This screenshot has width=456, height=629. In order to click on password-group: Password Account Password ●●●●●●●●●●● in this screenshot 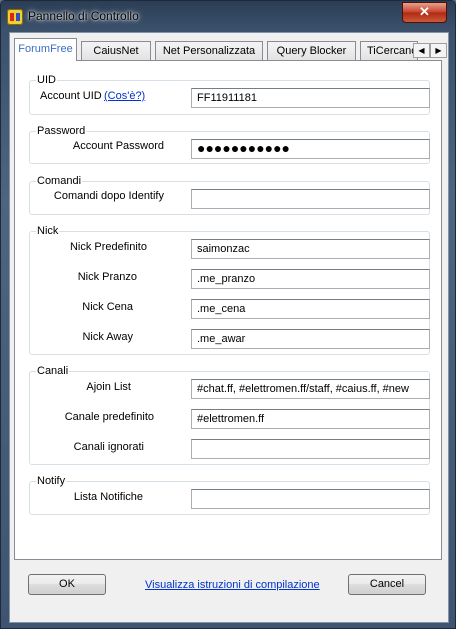, I will do `click(229, 144)`.